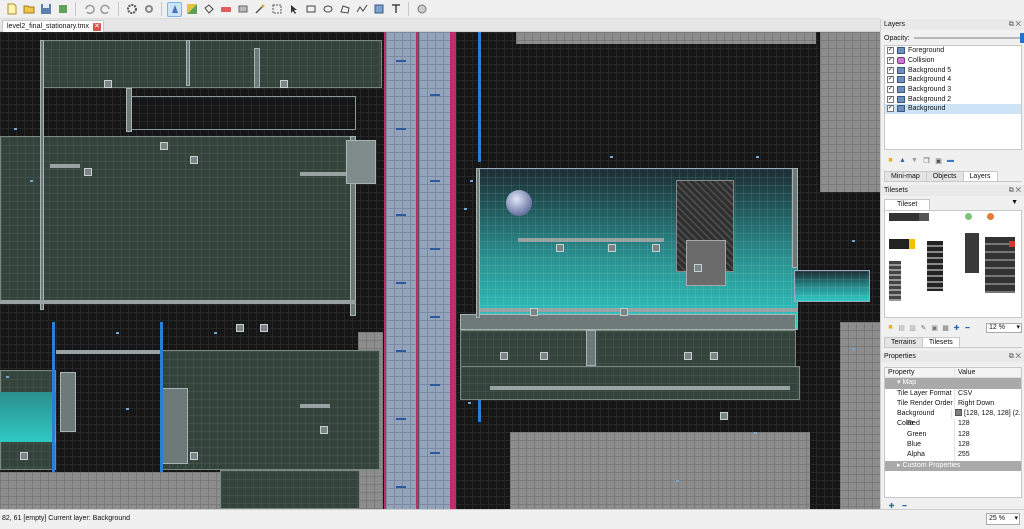  What do you see at coordinates (956, 327) in the screenshot?
I see `add-tiles-icon: ✚` at bounding box center [956, 327].